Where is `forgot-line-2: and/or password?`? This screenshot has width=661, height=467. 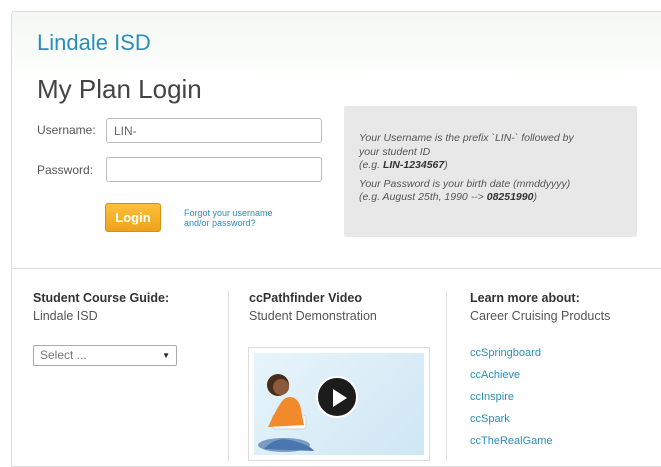
forgot-line-2: and/or password? is located at coordinates (220, 223).